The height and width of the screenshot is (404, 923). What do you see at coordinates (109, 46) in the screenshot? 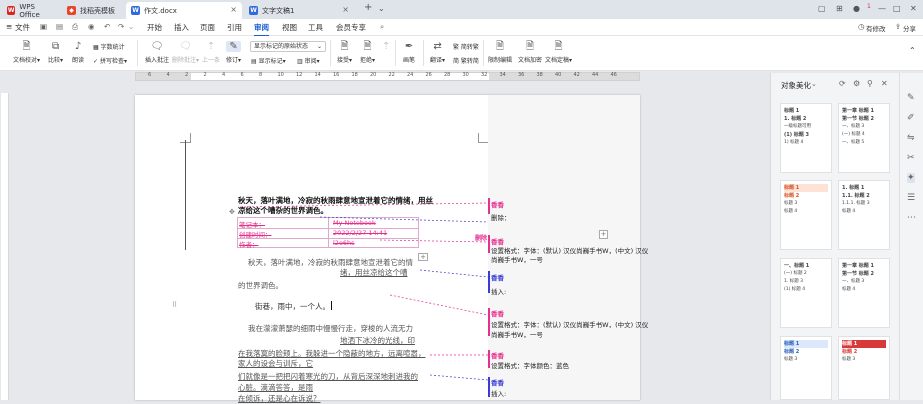
I see `word-count-button: ▦ 字数统计` at bounding box center [109, 46].